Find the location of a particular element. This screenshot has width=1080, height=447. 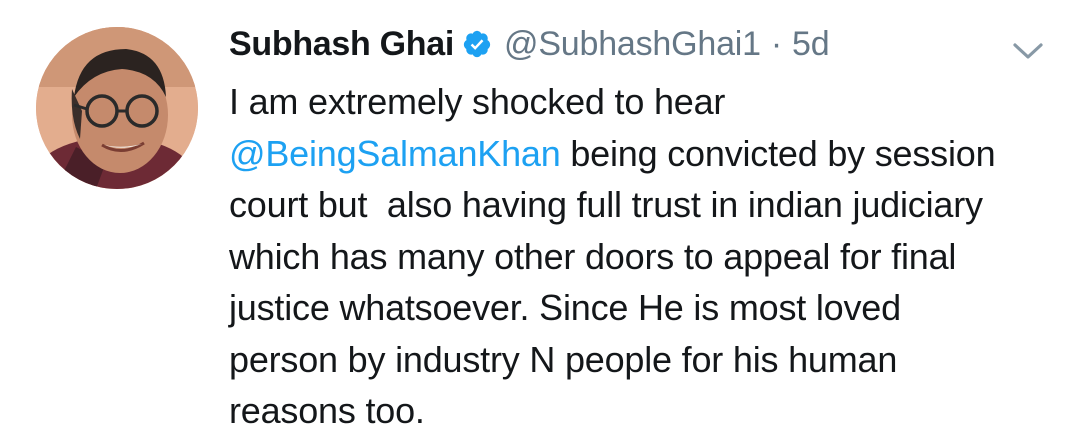

tweet-line-2-text: being convicted by session is located at coordinates (778, 153).